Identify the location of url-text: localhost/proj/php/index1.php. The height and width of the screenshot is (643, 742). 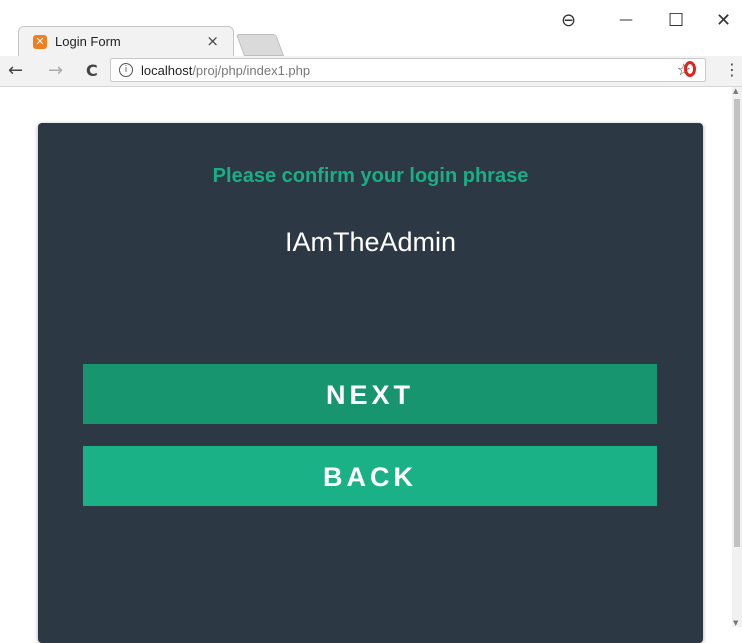
(225, 70).